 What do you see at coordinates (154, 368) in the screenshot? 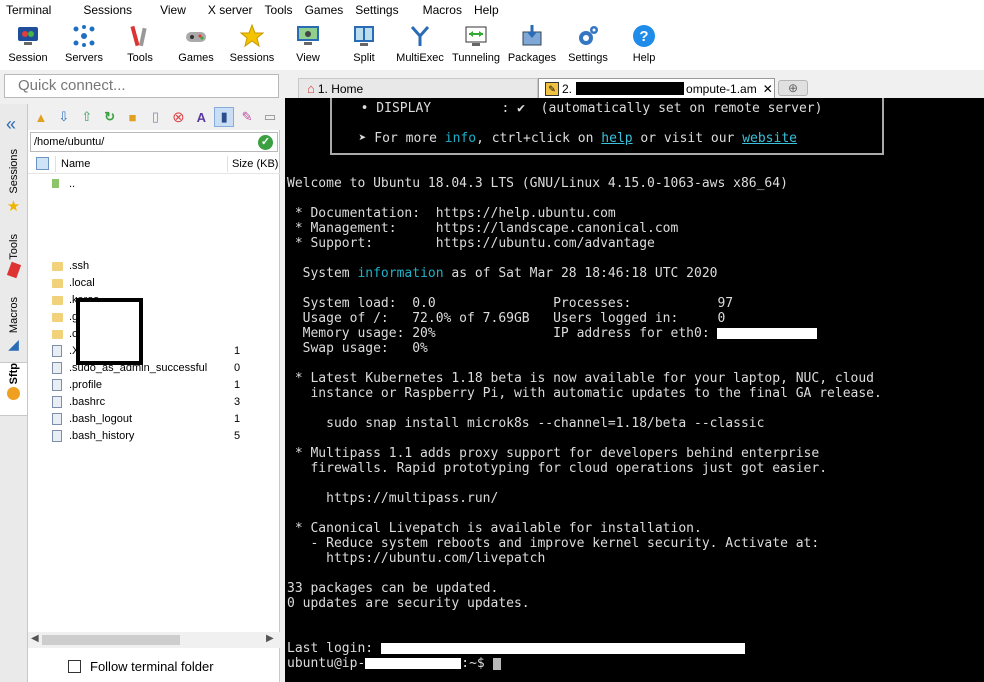
I see `file-row: .sudo_as_admin_successful 0` at bounding box center [154, 368].